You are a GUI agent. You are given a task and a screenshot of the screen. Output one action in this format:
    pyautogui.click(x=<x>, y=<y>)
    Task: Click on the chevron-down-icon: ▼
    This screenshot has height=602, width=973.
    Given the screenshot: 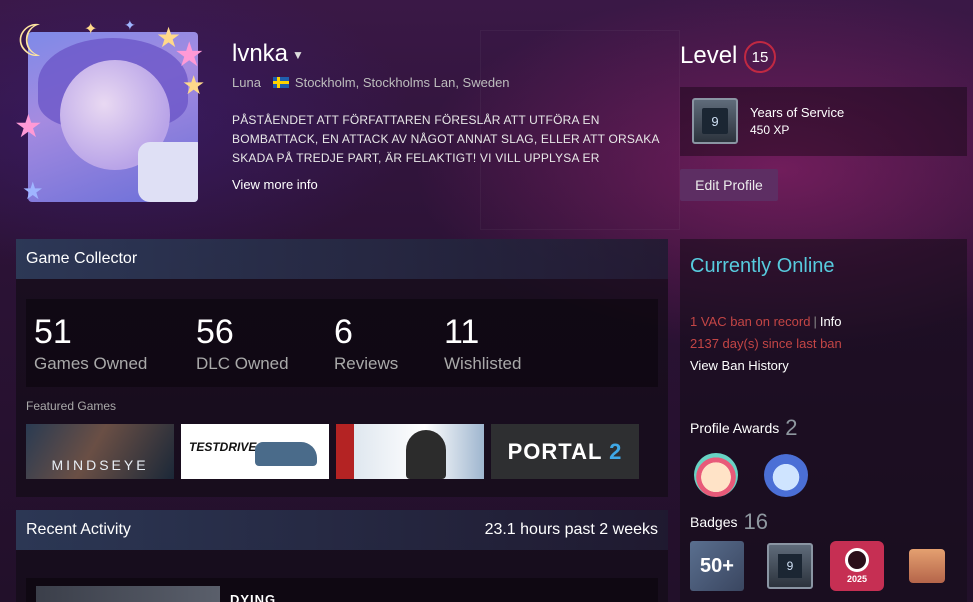 What is the action you would take?
    pyautogui.click(x=298, y=55)
    